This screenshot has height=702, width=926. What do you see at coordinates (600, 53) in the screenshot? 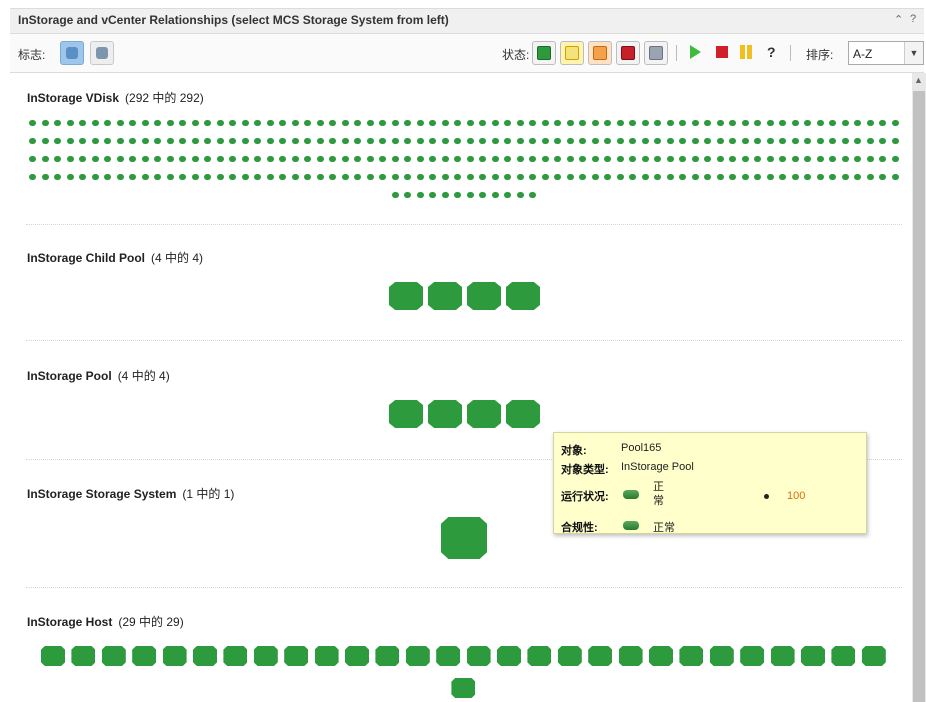
I see `status-filter-minor` at bounding box center [600, 53].